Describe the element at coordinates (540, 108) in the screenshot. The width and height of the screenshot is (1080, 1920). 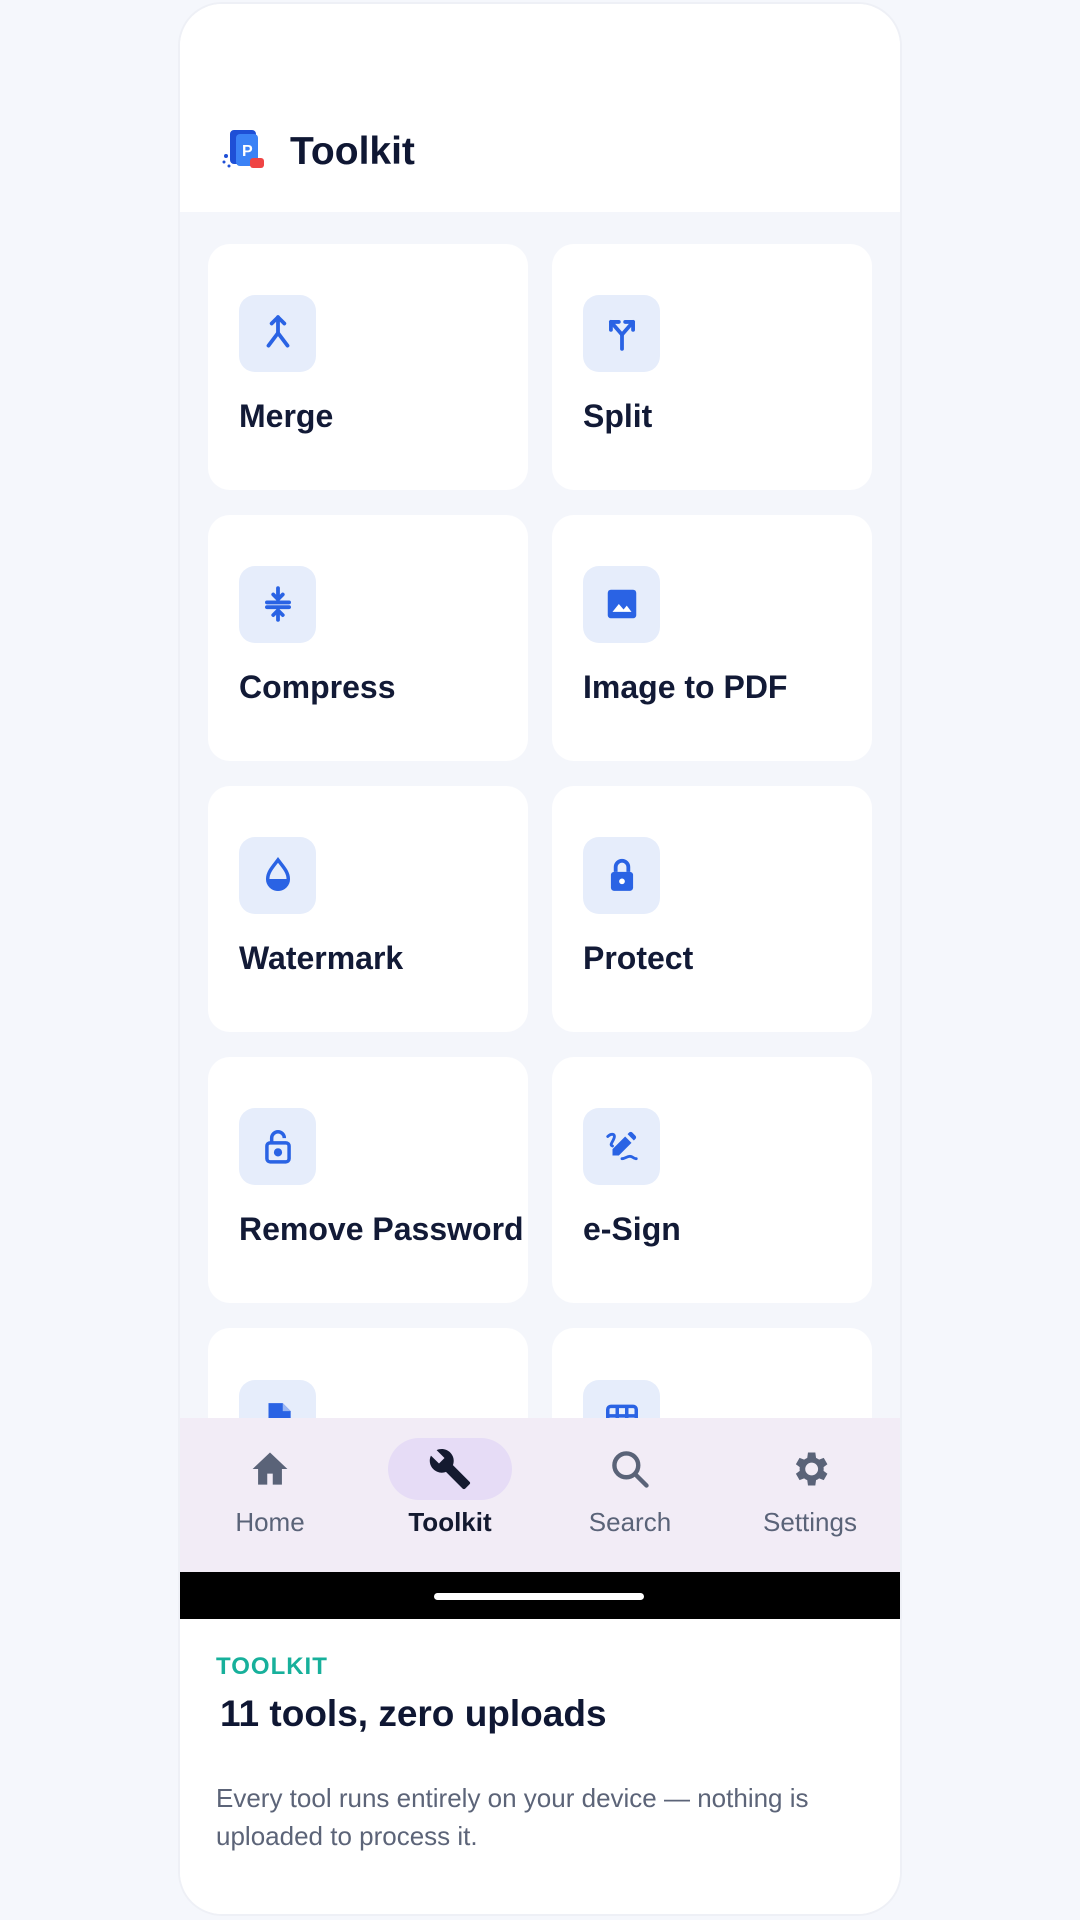
I see `app-header: P Toolkit` at that location.